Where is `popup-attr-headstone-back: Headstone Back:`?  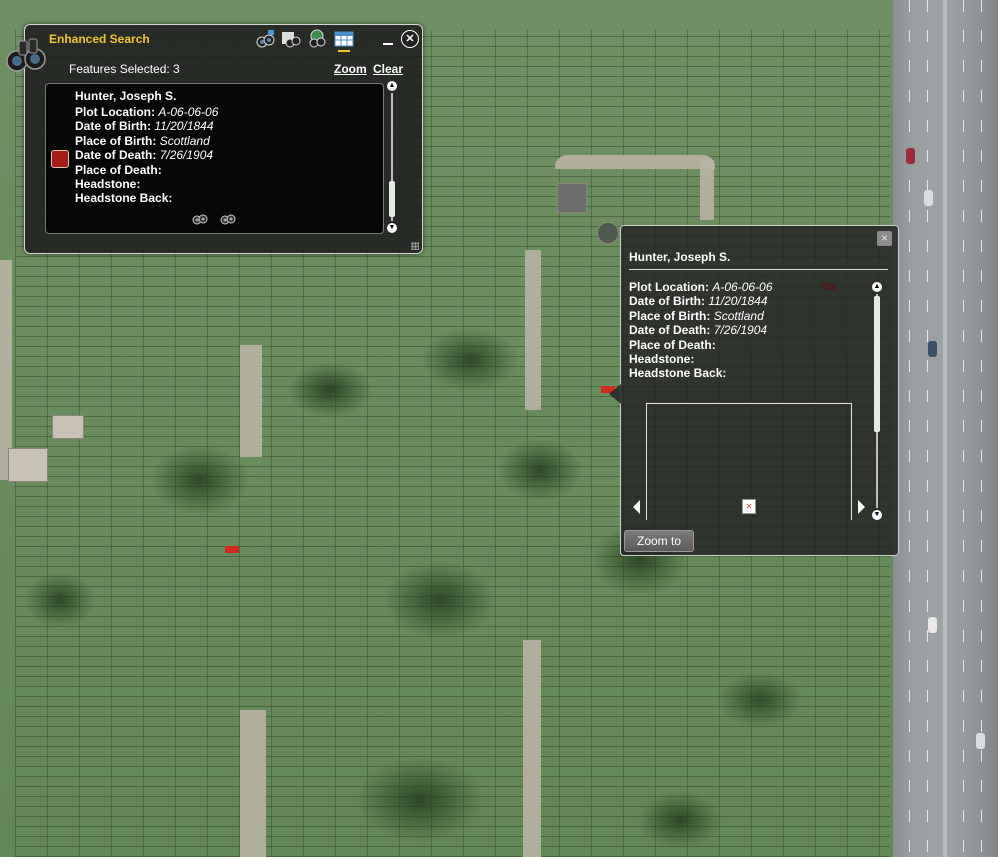
popup-attr-headstone-back: Headstone Back: is located at coordinates (678, 373).